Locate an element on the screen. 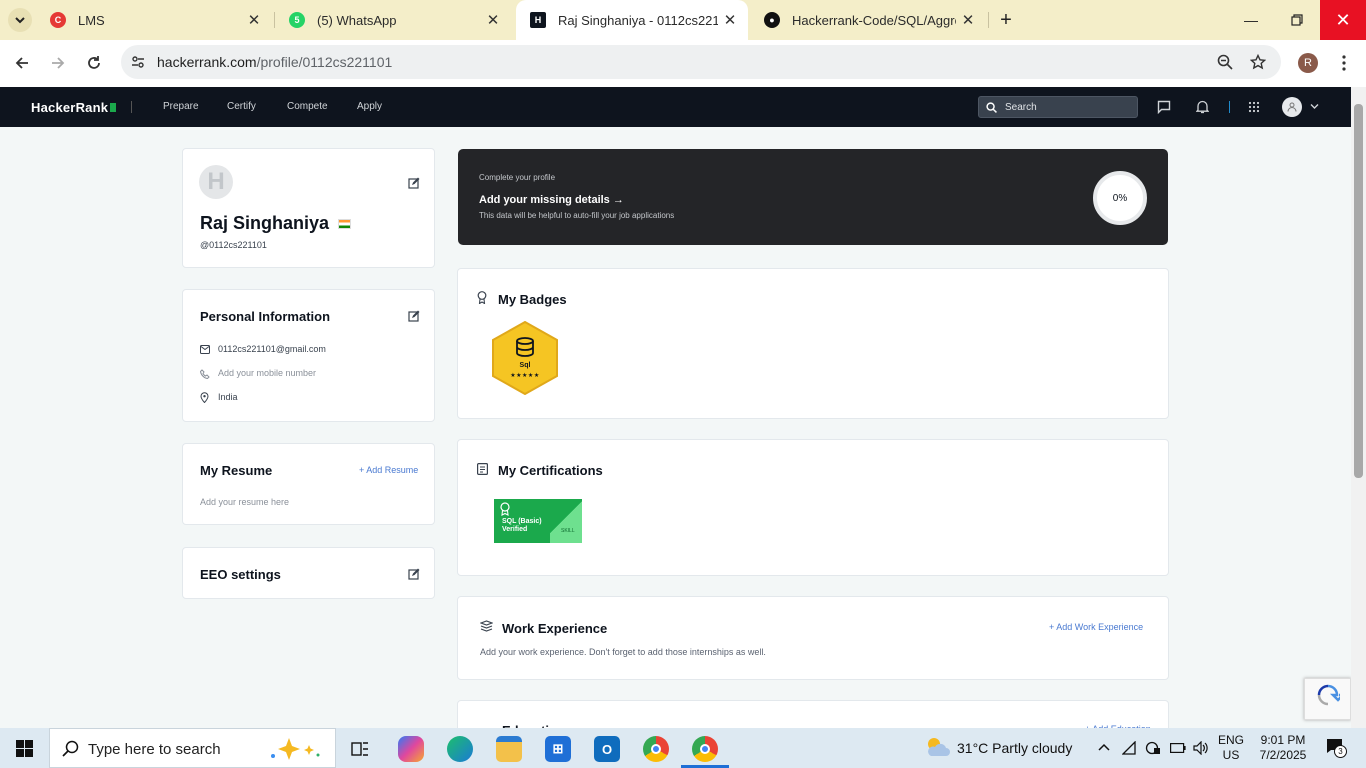 This screenshot has height=768, width=1366. minimize-button: — is located at coordinates (1251, 20).